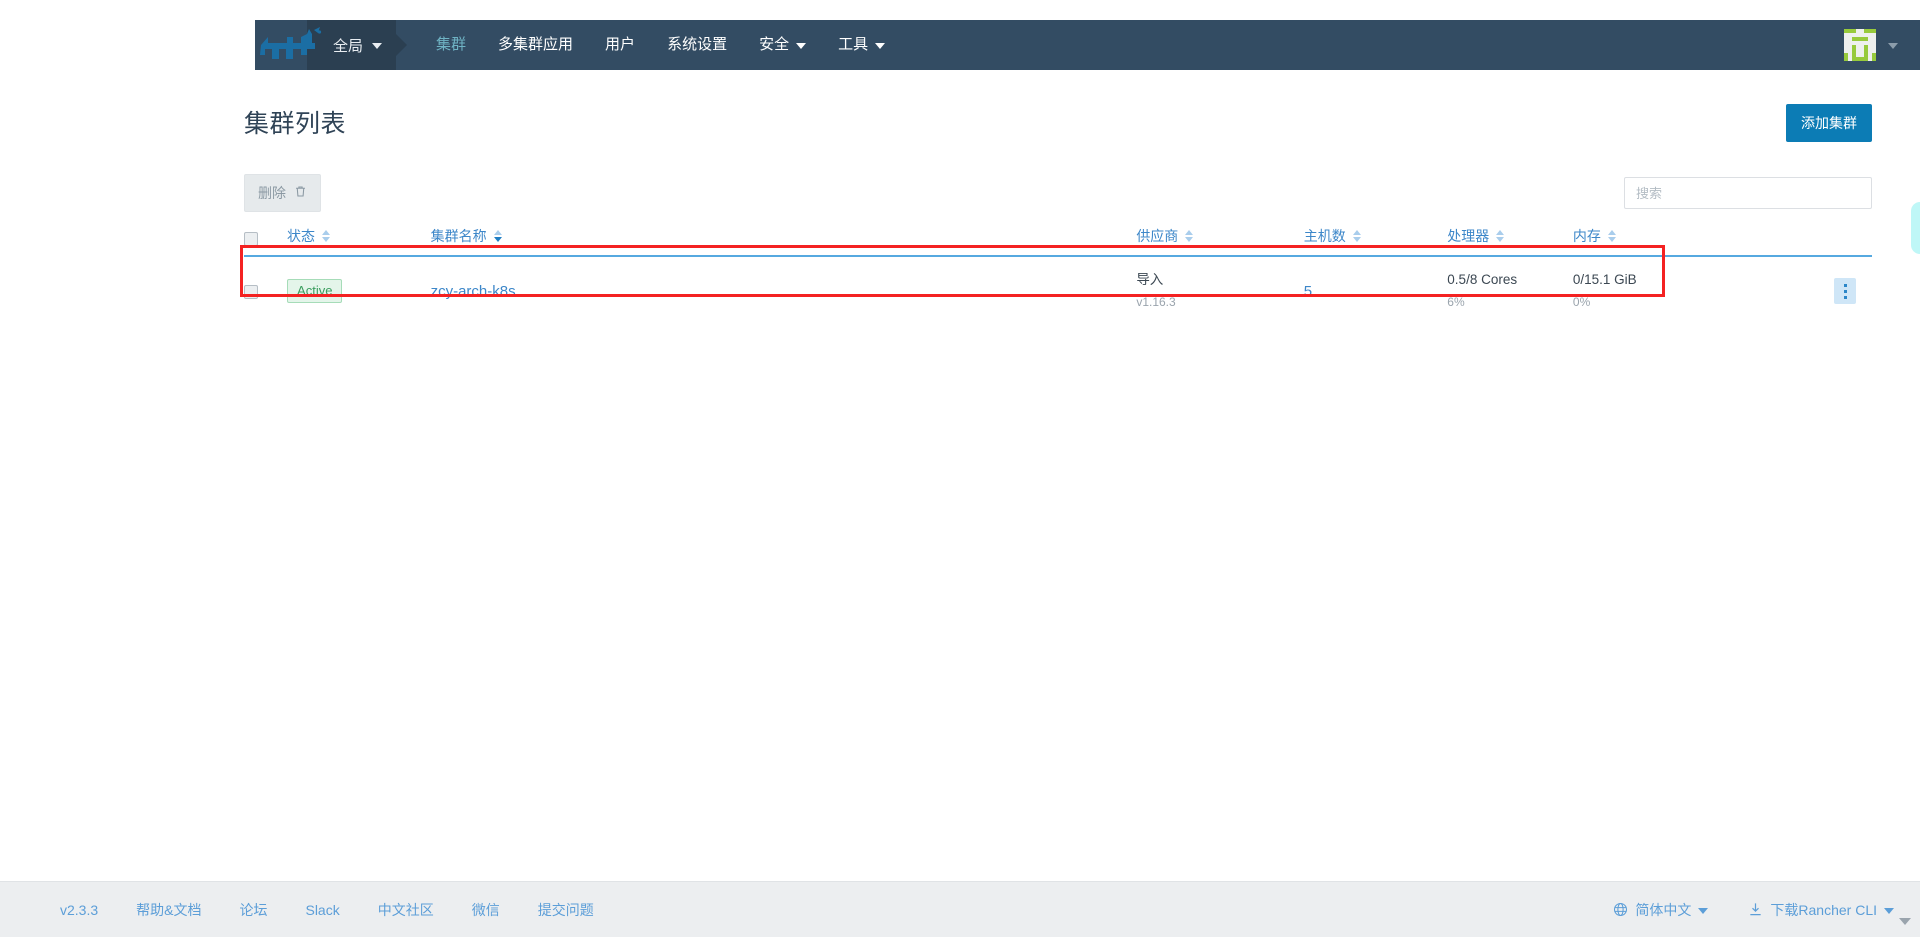 Image resolution: width=1920 pixels, height=937 pixels. Describe the element at coordinates (1056, 193) in the screenshot. I see `table-toolbar: 删除` at that location.